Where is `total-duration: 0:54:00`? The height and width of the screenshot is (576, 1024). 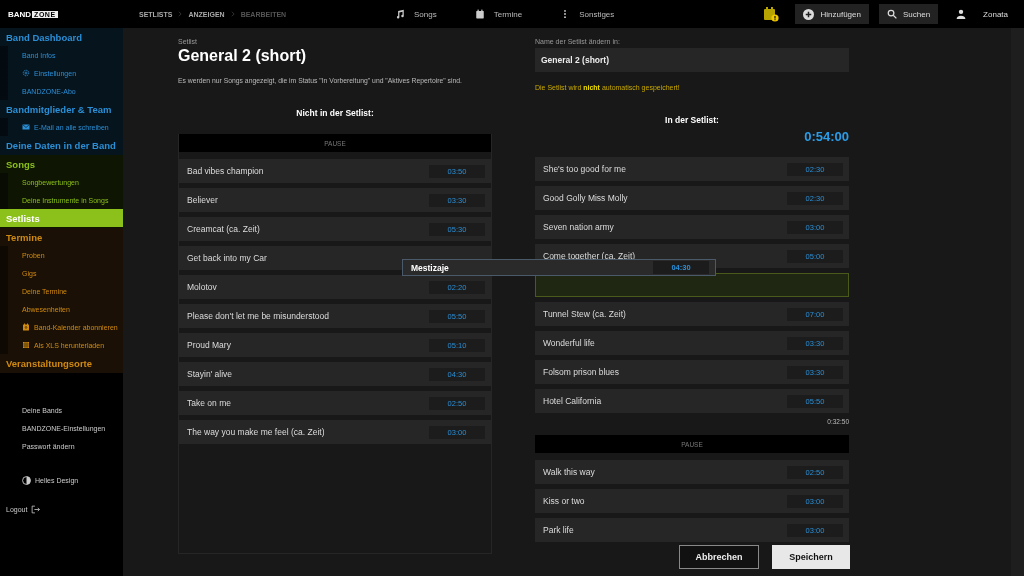 total-duration: 0:54:00 is located at coordinates (826, 136).